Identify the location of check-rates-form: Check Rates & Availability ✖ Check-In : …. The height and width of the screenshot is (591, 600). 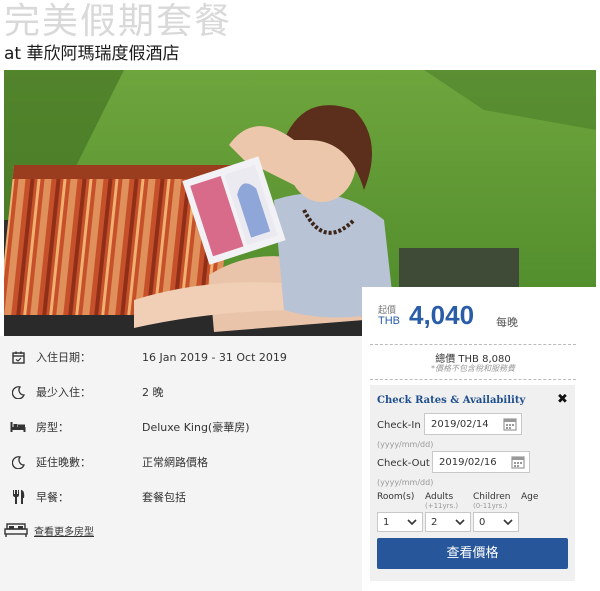
(472, 483).